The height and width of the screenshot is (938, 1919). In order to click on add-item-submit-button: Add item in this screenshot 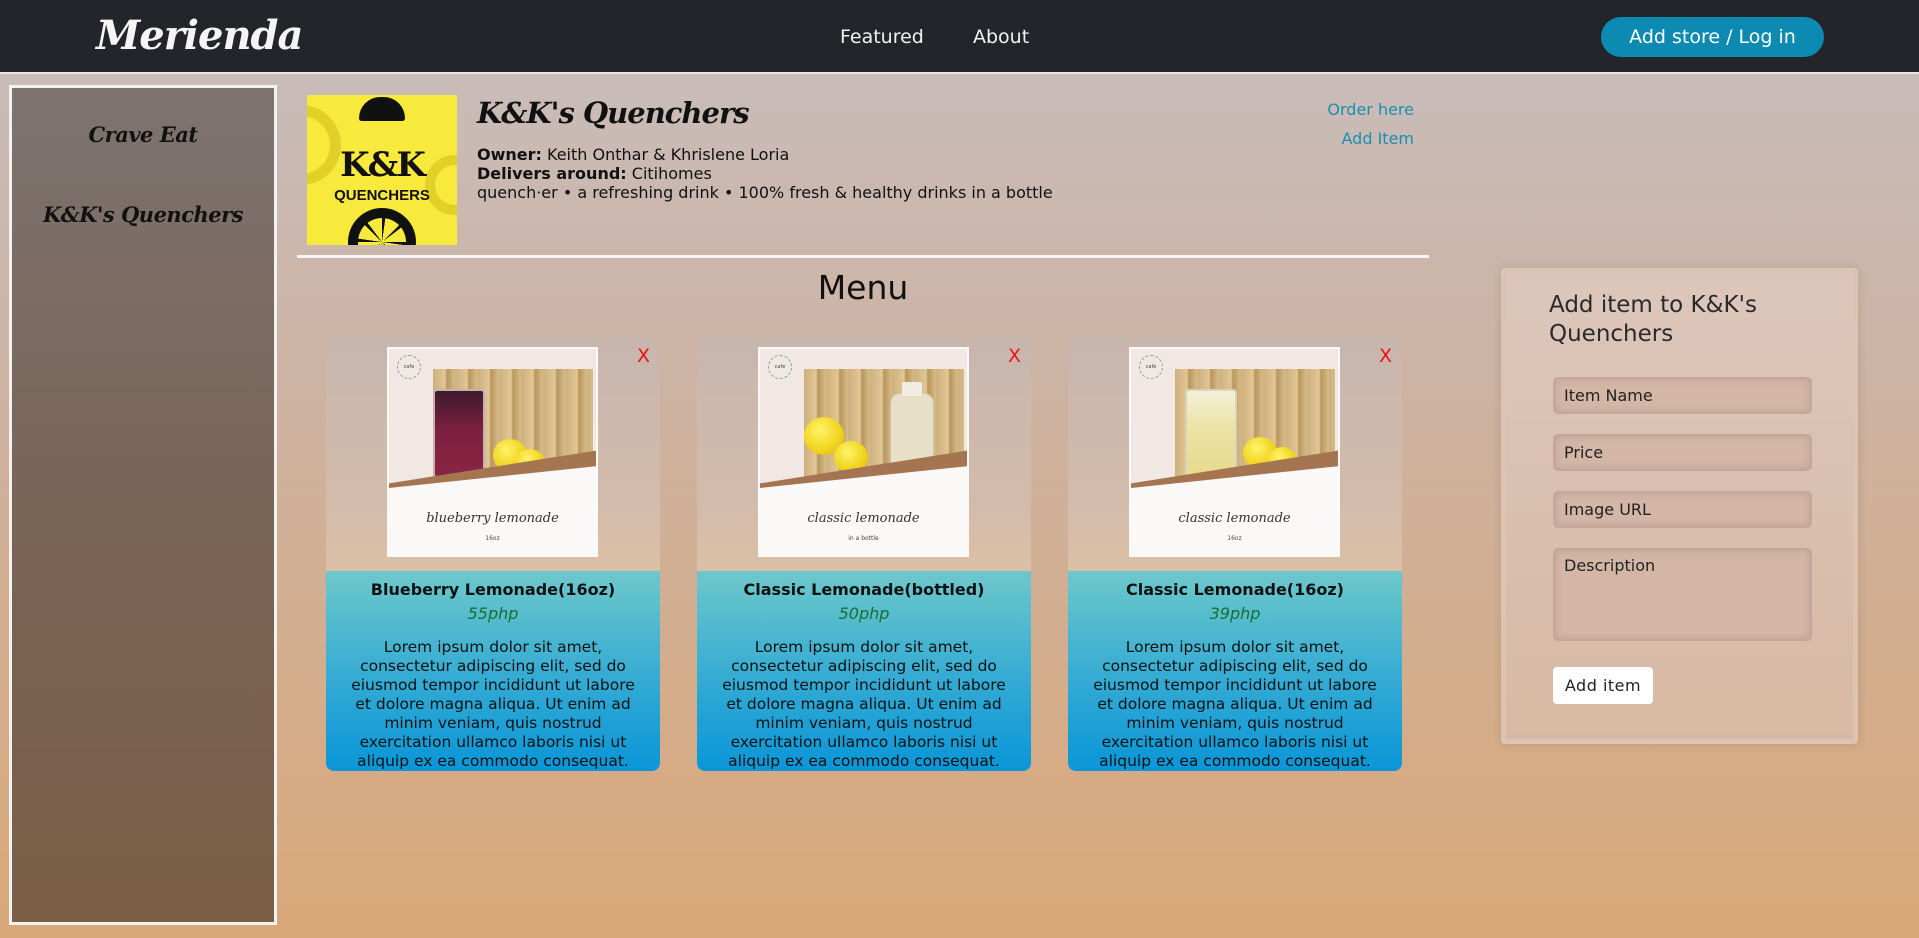, I will do `click(1603, 685)`.